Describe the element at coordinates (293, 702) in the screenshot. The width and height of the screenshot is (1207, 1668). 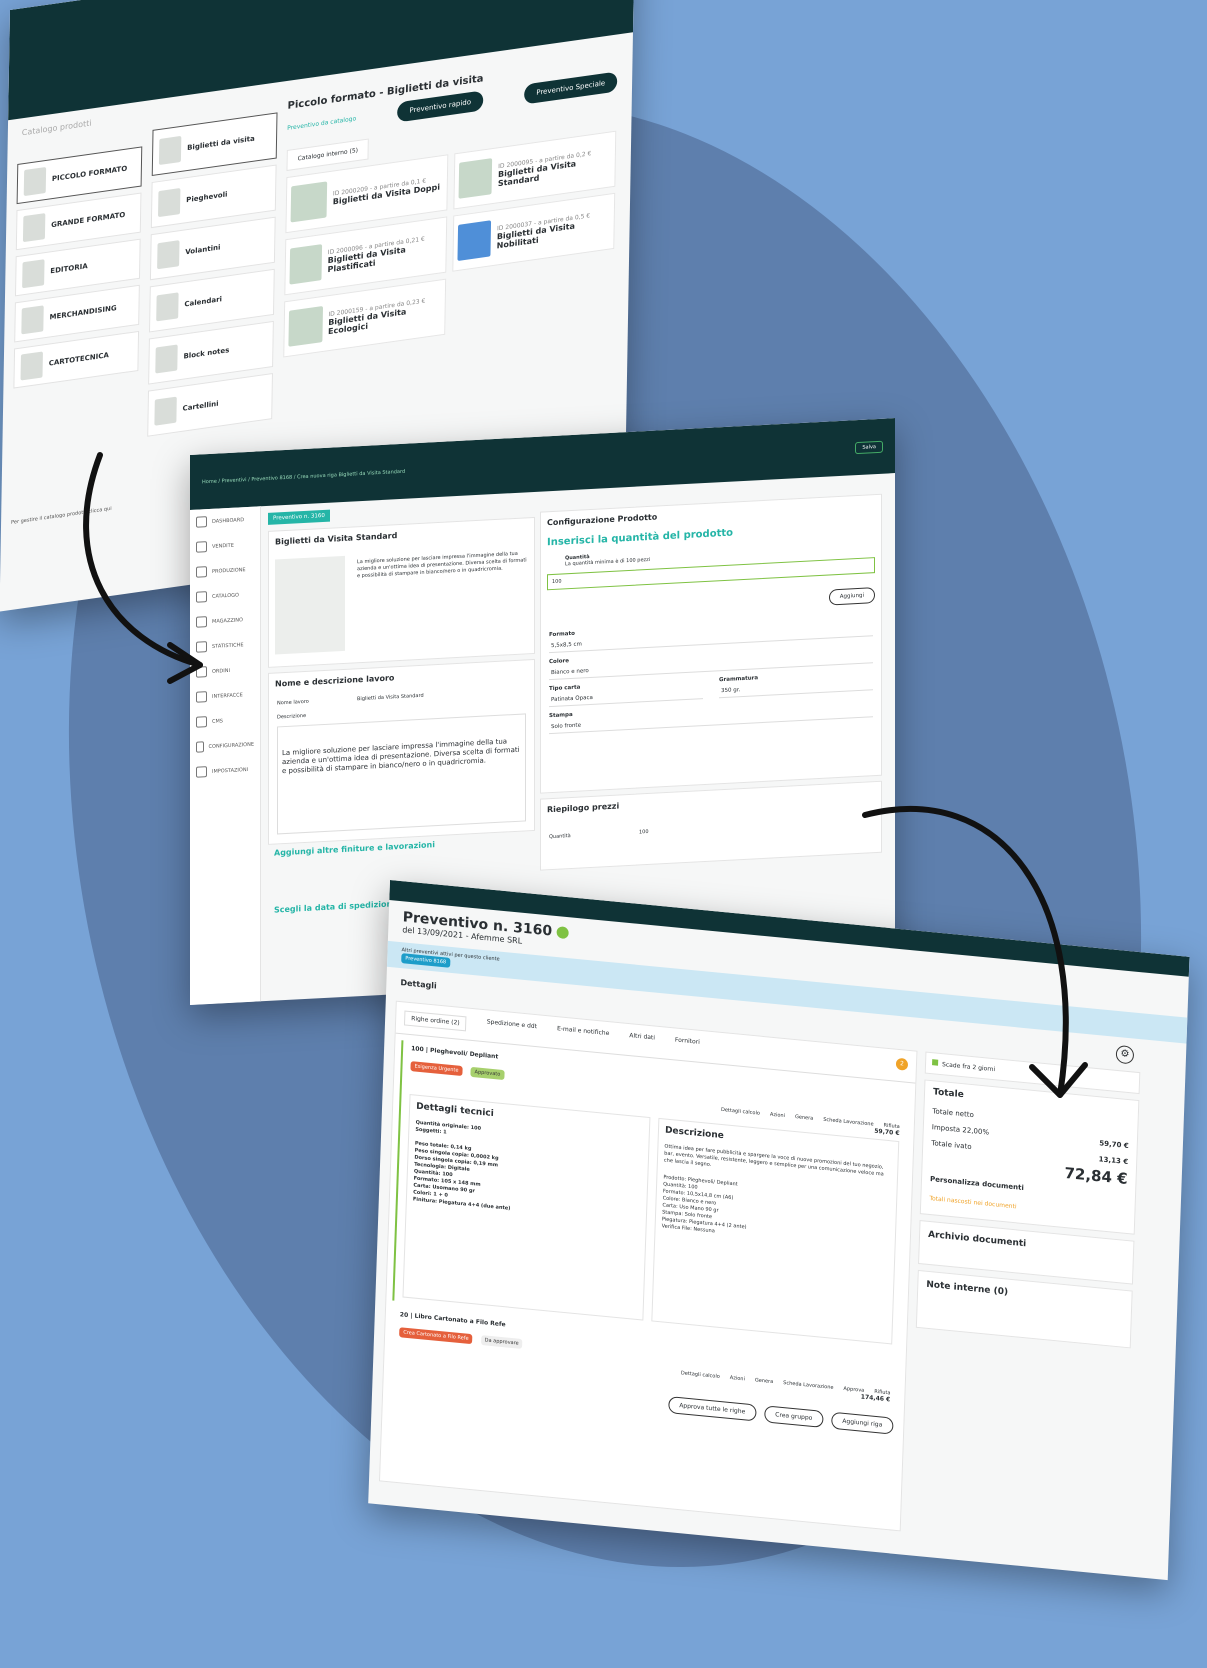
I see `job-name-label: Nome lavoro` at that location.